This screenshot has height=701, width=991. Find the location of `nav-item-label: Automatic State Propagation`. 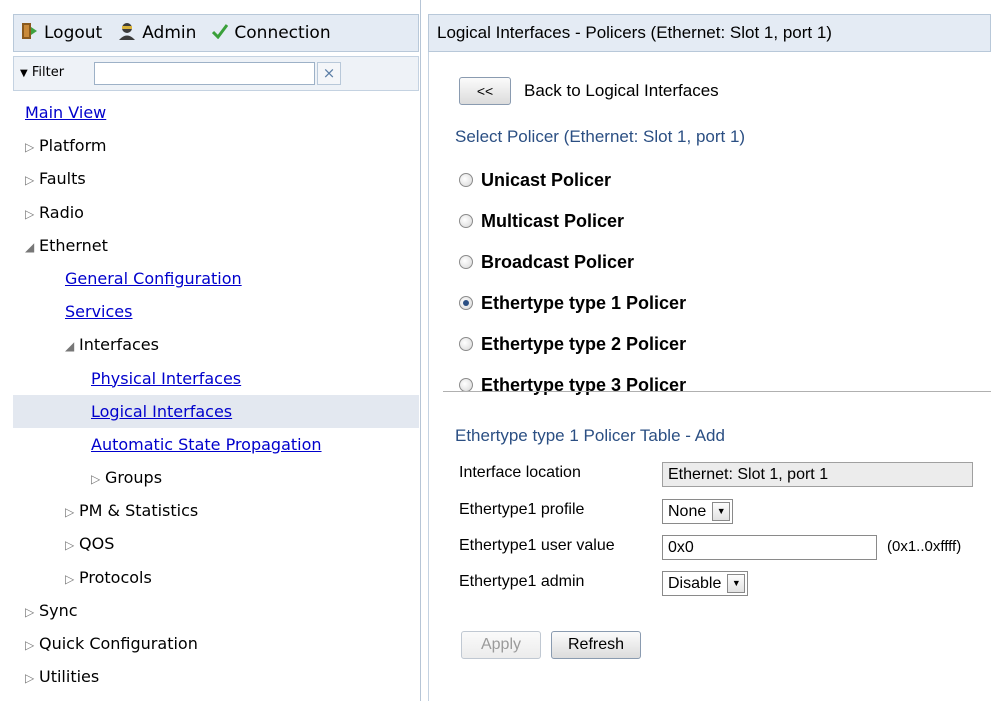

nav-item-label: Automatic State Propagation is located at coordinates (206, 444).